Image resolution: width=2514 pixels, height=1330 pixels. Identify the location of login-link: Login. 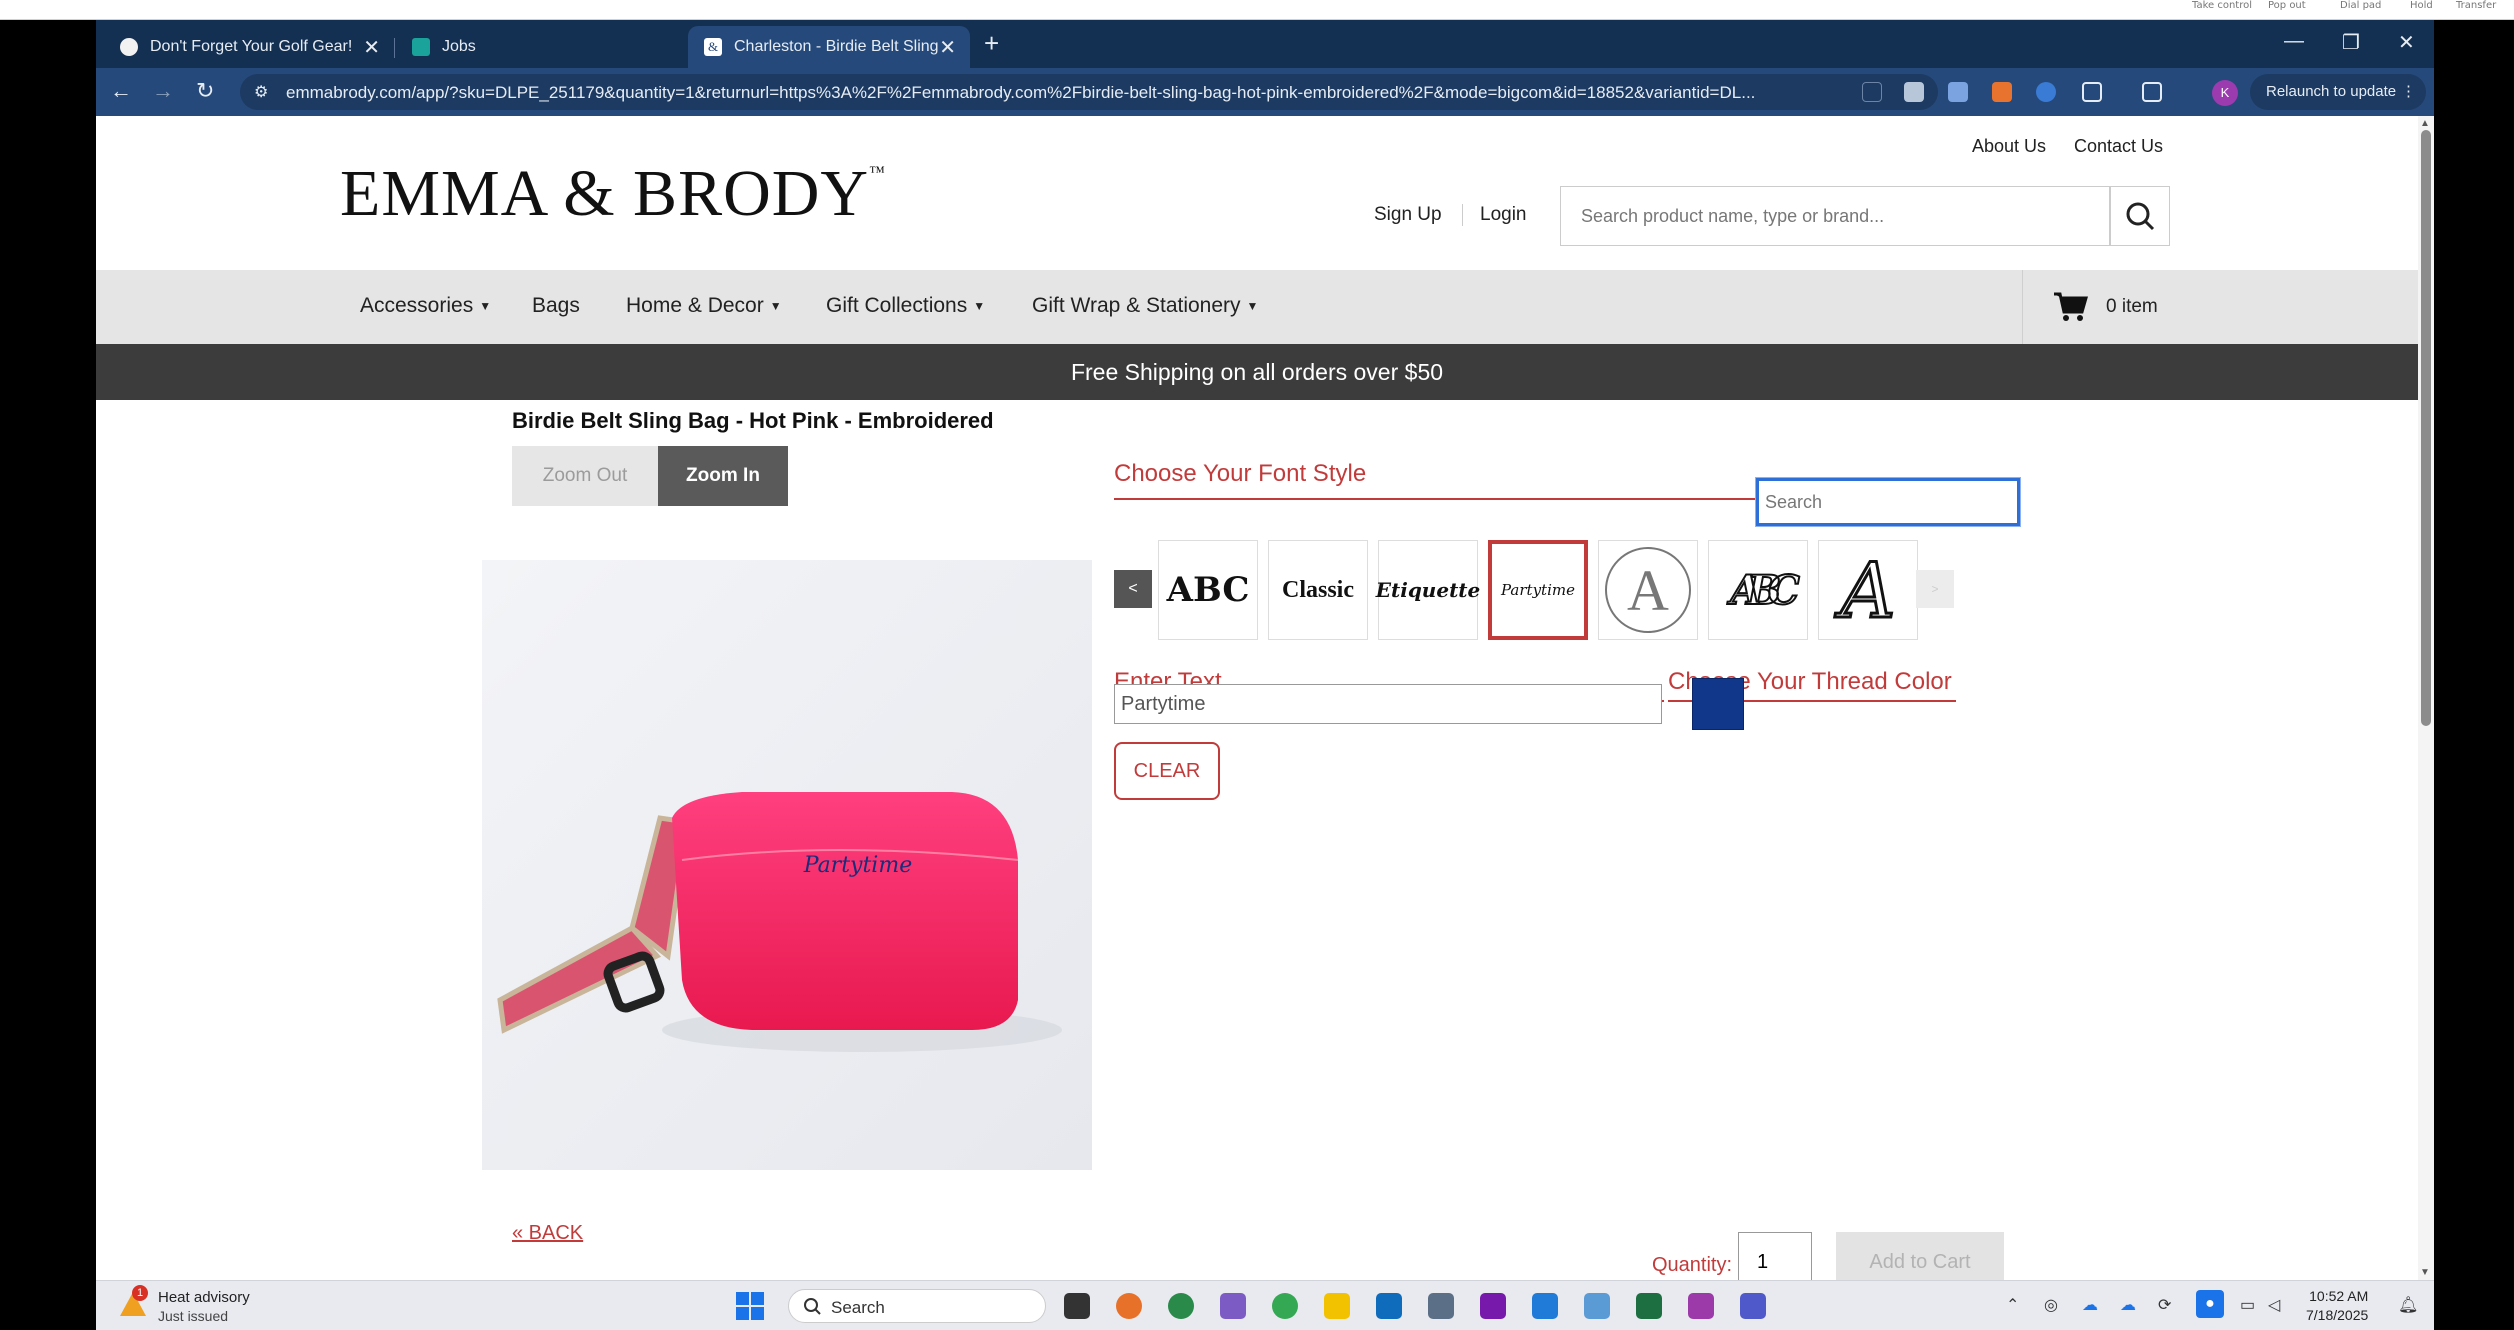
(1503, 215).